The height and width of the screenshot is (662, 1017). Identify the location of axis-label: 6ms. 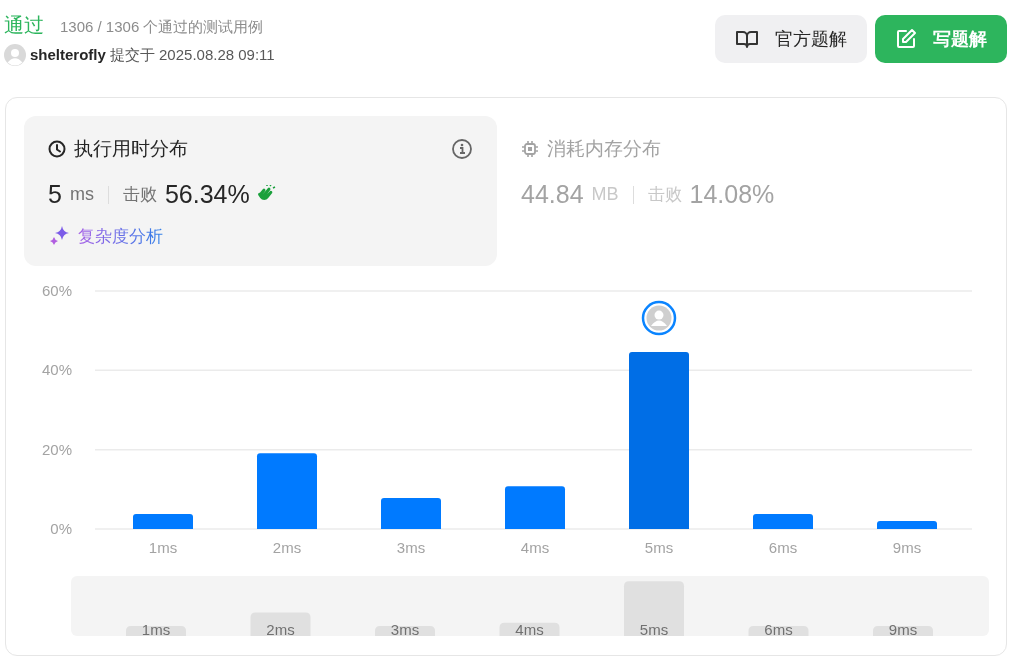
(783, 547).